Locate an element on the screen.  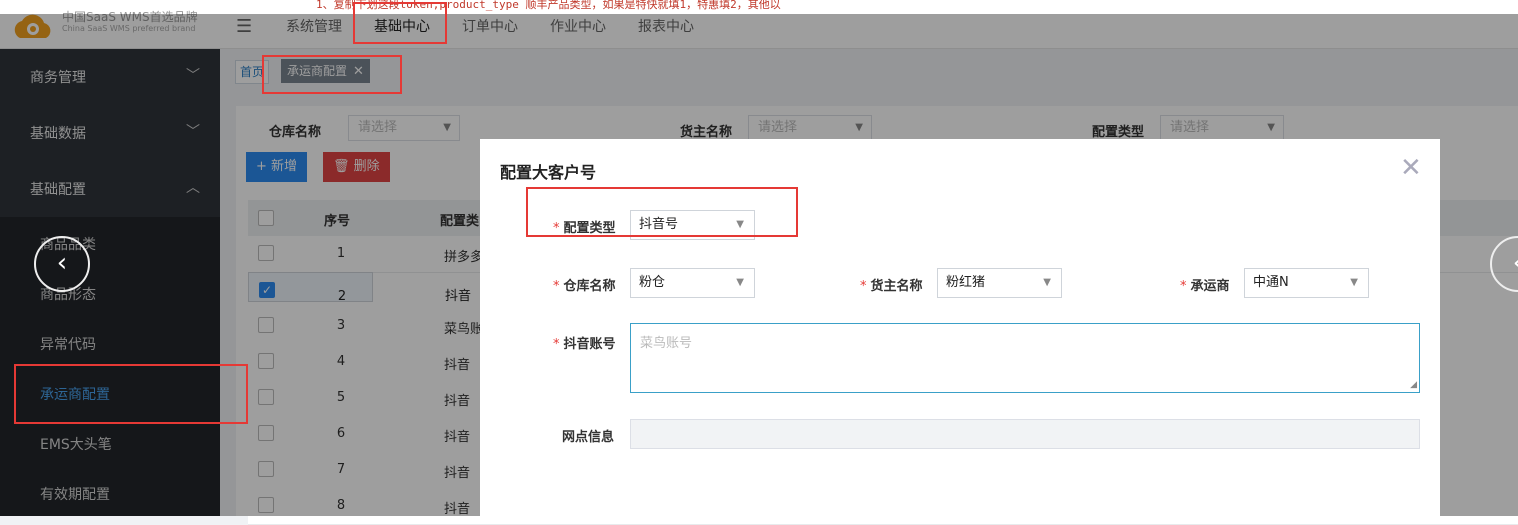
account-placeholder: 菜鸟账号 is located at coordinates (666, 343).